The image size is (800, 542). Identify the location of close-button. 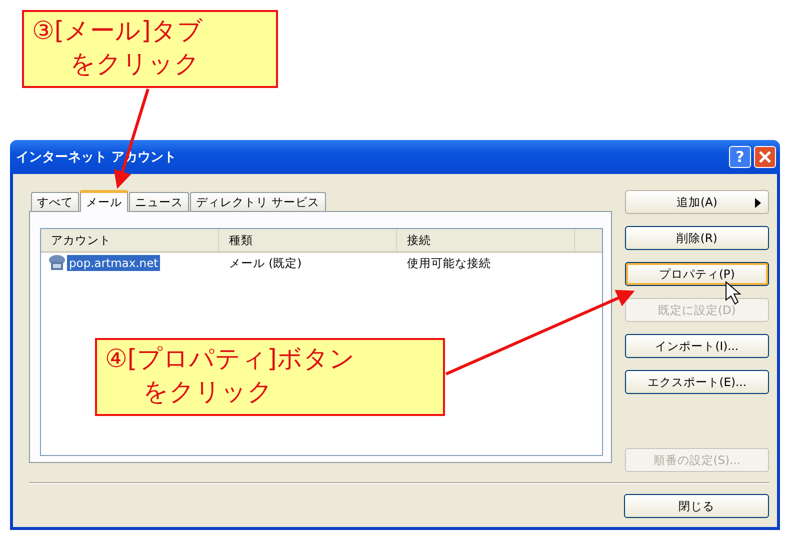
(765, 157).